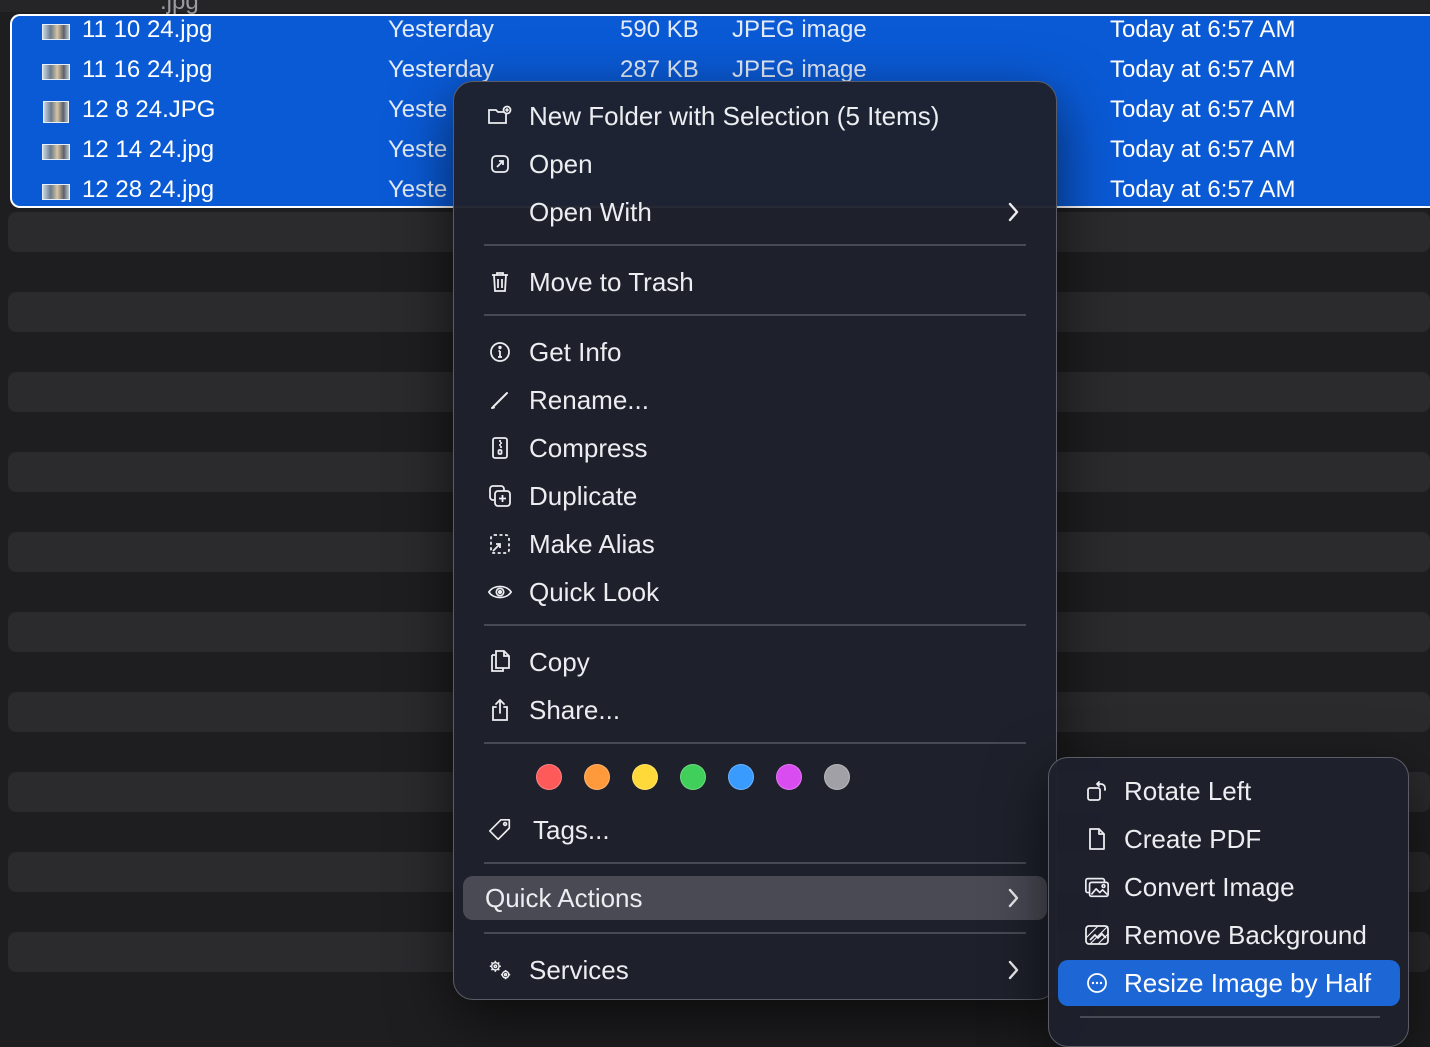 The image size is (1430, 1047). I want to click on submenu-item-resize-image-by-half: Resize Image by Half, so click(1229, 983).